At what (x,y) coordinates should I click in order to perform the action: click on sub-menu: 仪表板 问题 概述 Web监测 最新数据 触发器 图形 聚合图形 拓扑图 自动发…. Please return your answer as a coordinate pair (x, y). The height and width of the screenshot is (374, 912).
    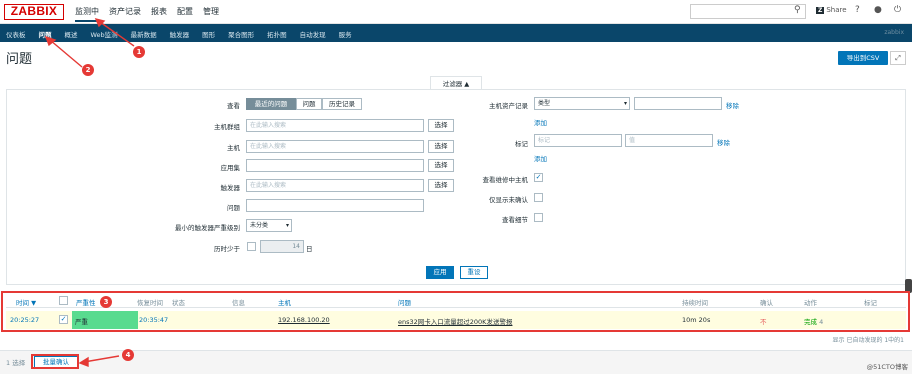
    Looking at the image, I should click on (179, 34).